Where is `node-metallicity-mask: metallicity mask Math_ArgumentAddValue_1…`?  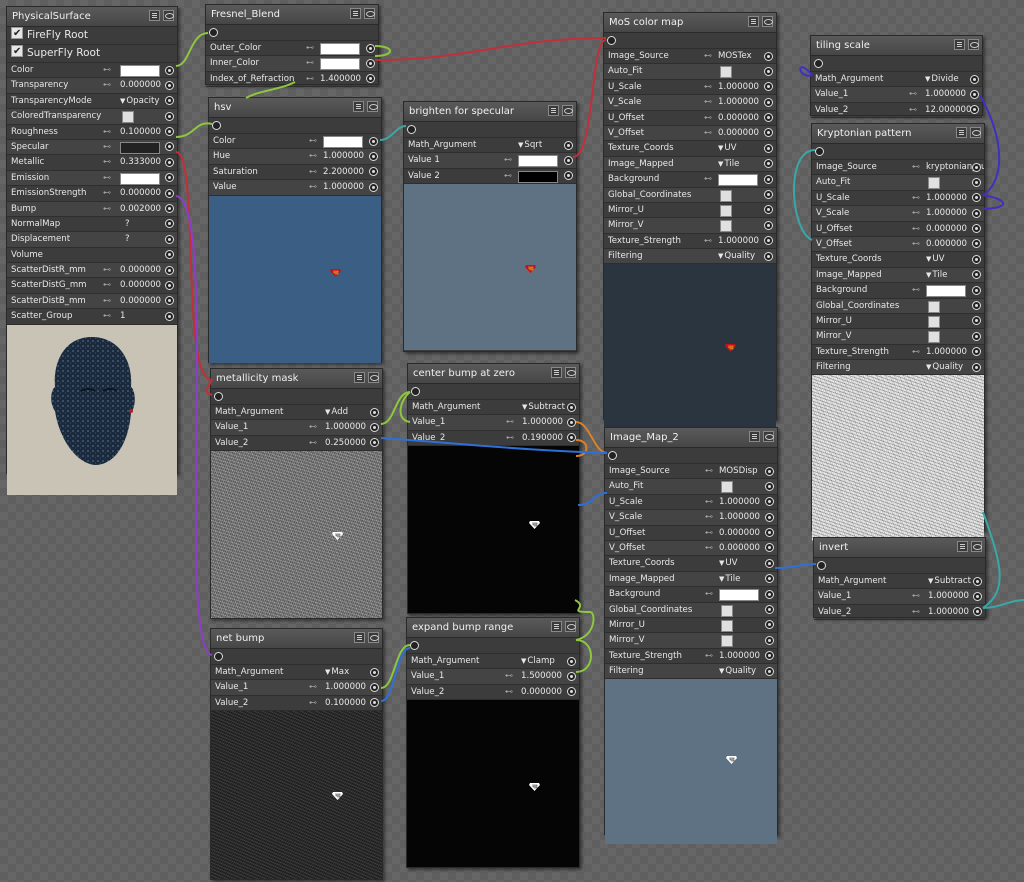 node-metallicity-mask: metallicity mask Math_ArgumentAddValue_1… is located at coordinates (296, 493).